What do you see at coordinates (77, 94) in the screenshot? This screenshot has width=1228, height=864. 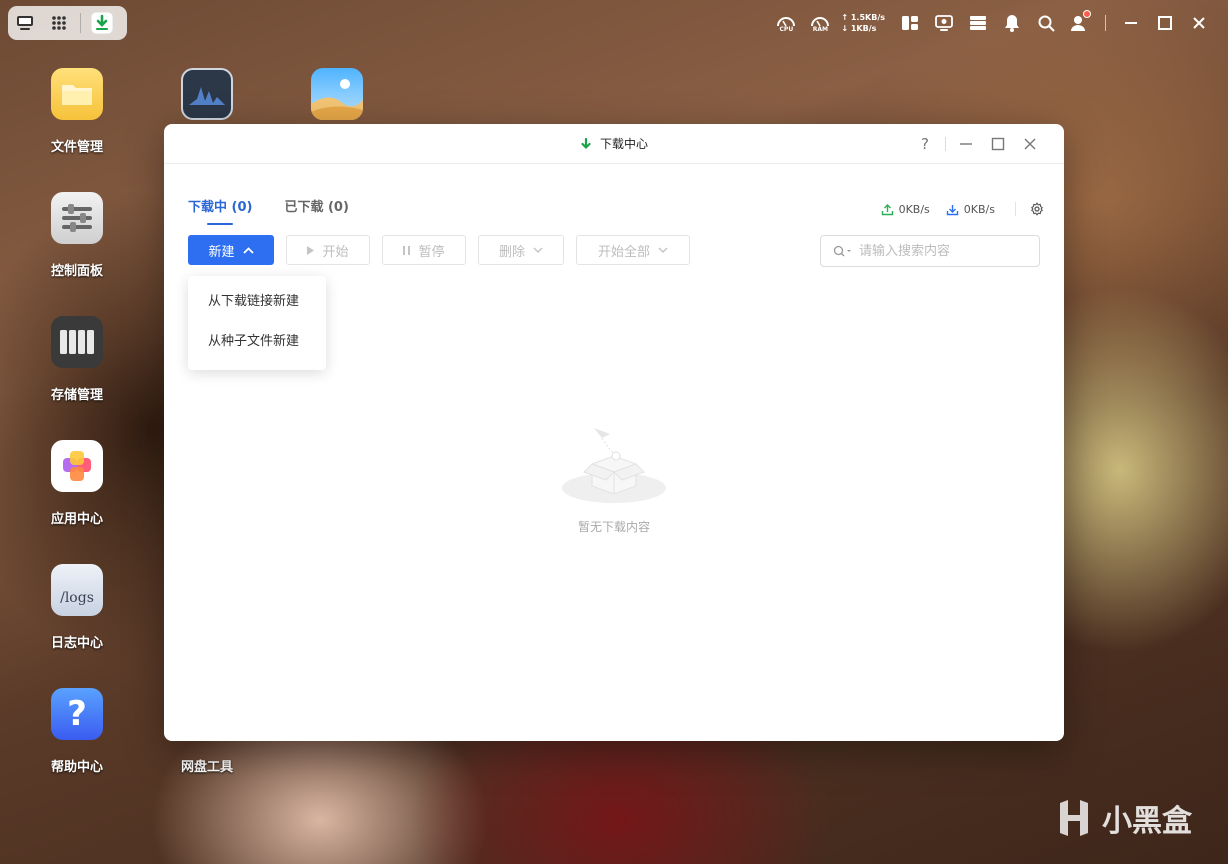 I see `folder-icon` at bounding box center [77, 94].